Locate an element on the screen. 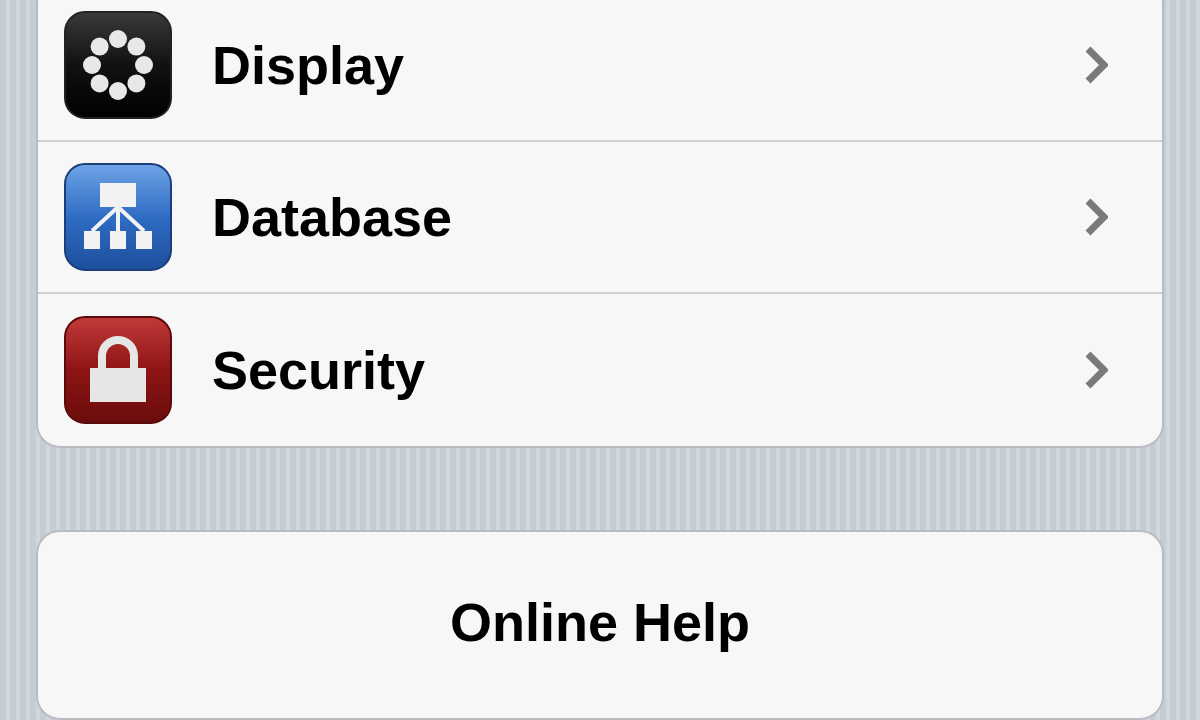 The image size is (1200, 720). row-label: Database is located at coordinates (333, 217).